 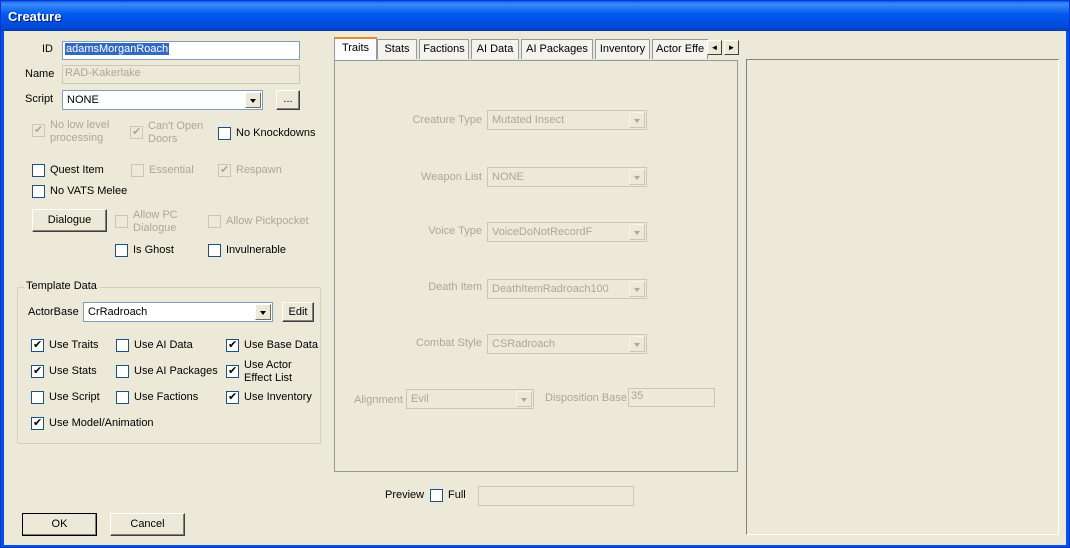 What do you see at coordinates (556, 496) in the screenshot?
I see `preview-anim-field` at bounding box center [556, 496].